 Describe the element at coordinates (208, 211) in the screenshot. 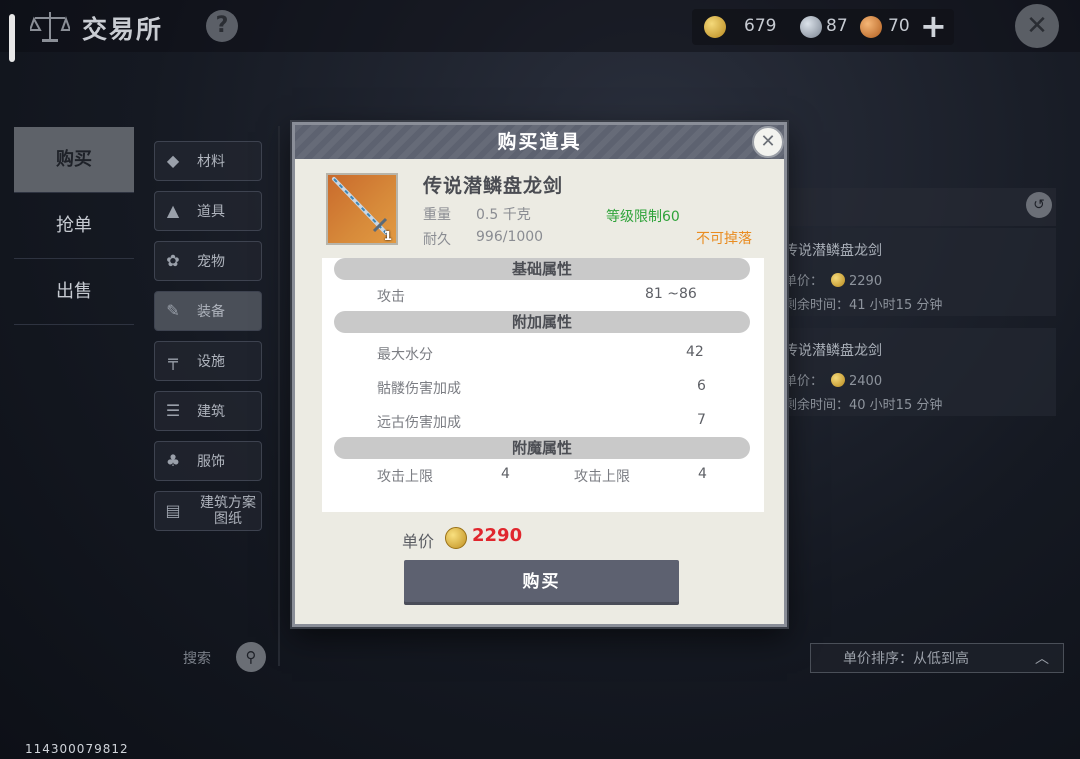

I see `category-items: ▲ 道具` at that location.